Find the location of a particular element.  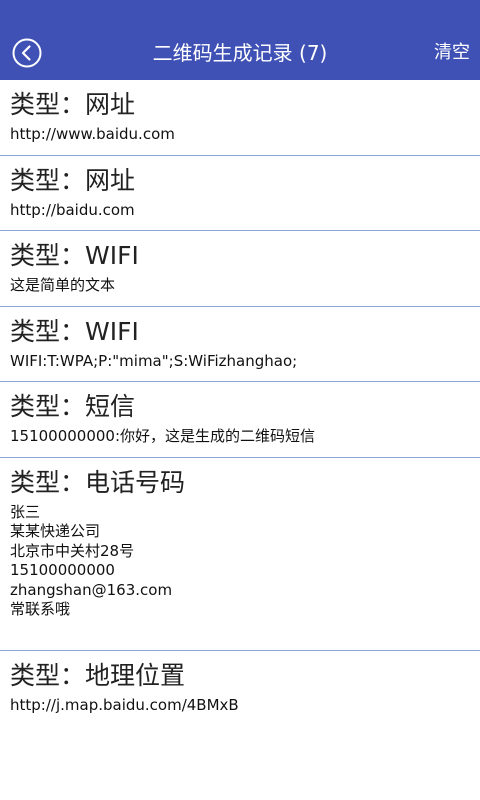

record-item: 类型：网址 http://baidu.com is located at coordinates (240, 193).